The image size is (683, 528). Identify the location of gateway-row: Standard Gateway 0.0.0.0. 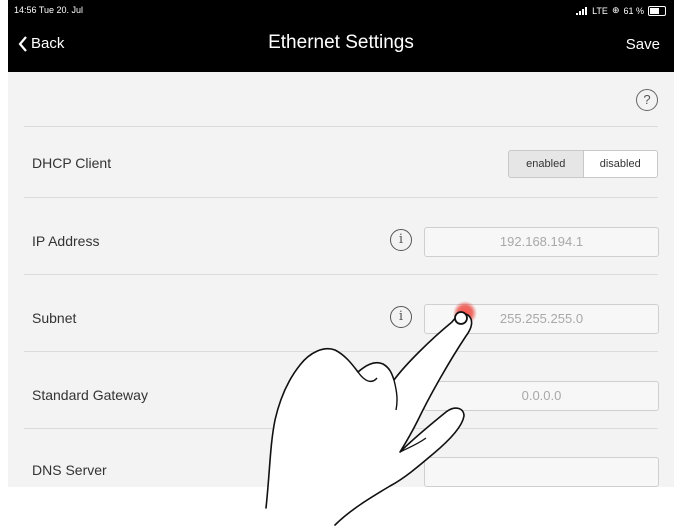
(341, 390).